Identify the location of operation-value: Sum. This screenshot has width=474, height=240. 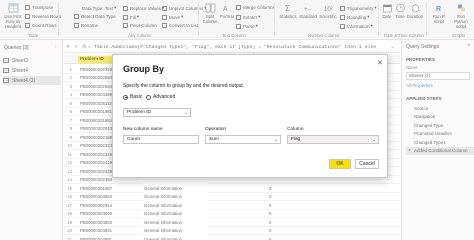
(214, 139).